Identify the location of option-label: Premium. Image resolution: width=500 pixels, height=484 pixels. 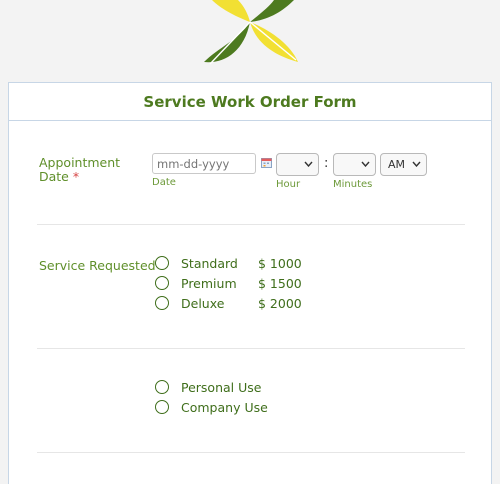
(209, 283).